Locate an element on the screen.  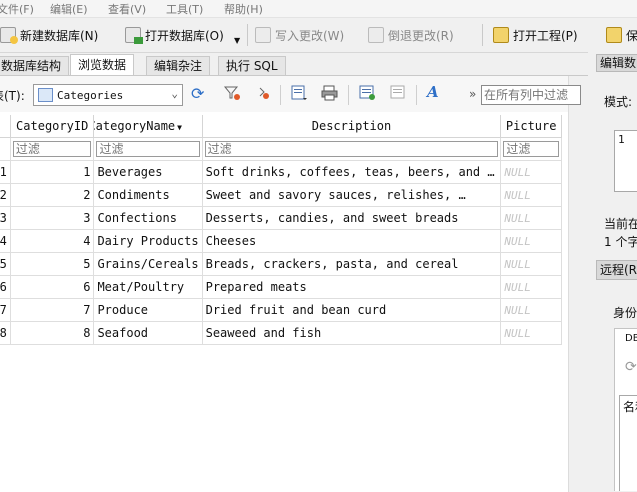
cell-categoryid: 5 is located at coordinates (52, 264).